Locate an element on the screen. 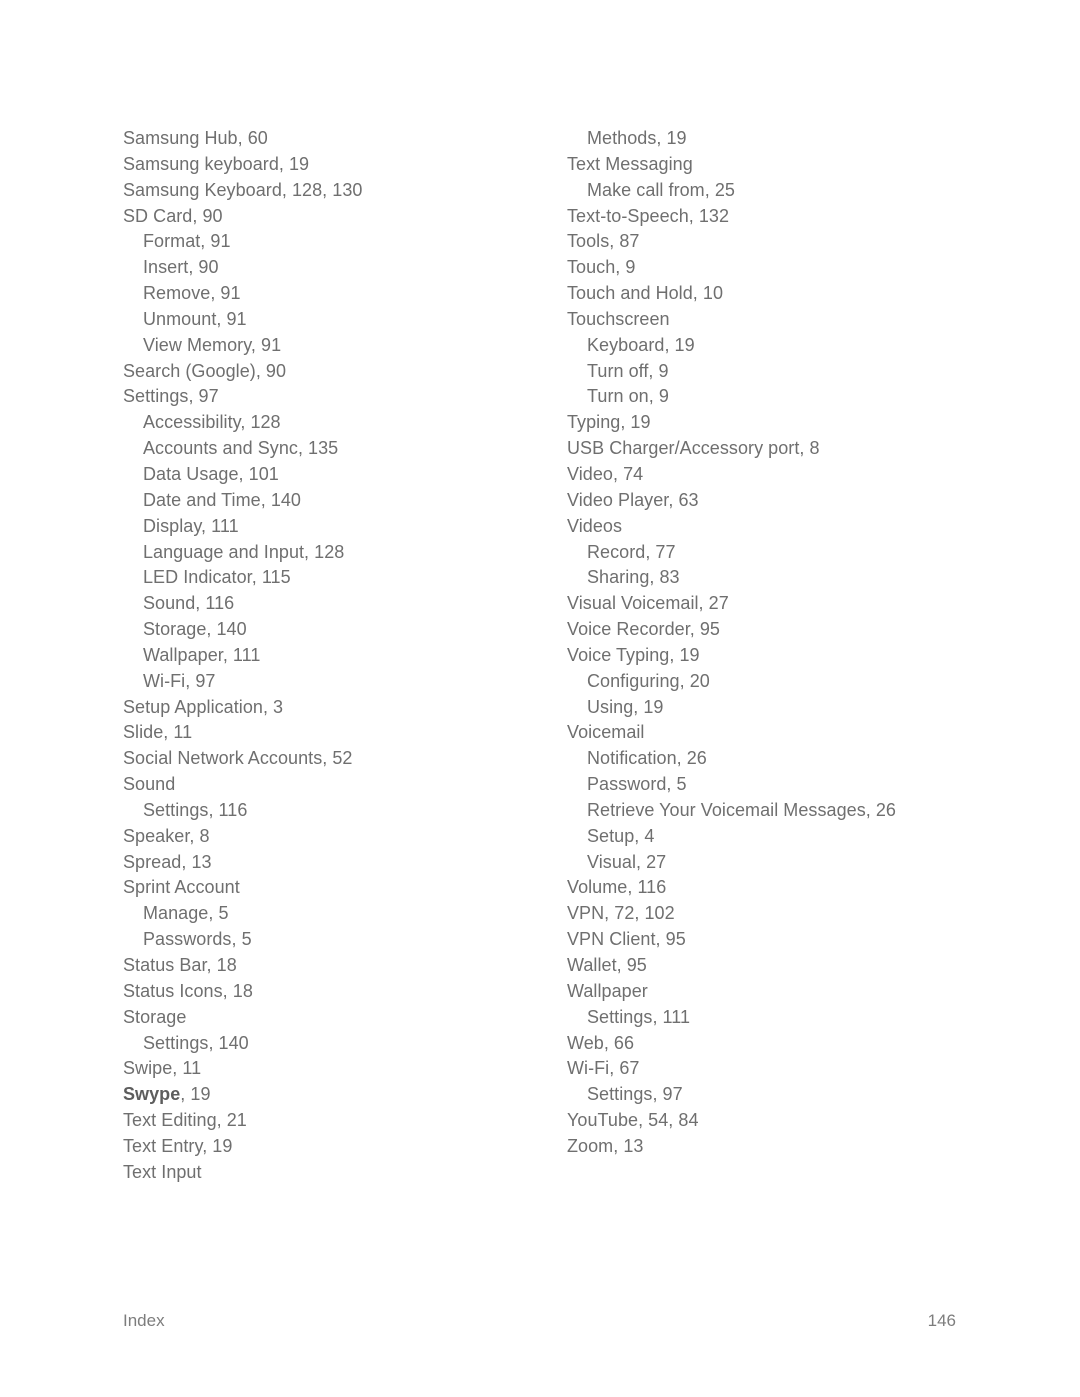 Image resolution: width=1080 pixels, height=1397 pixels. index-entry: Samsung Keyboard, 128, 130 is located at coordinates (243, 189).